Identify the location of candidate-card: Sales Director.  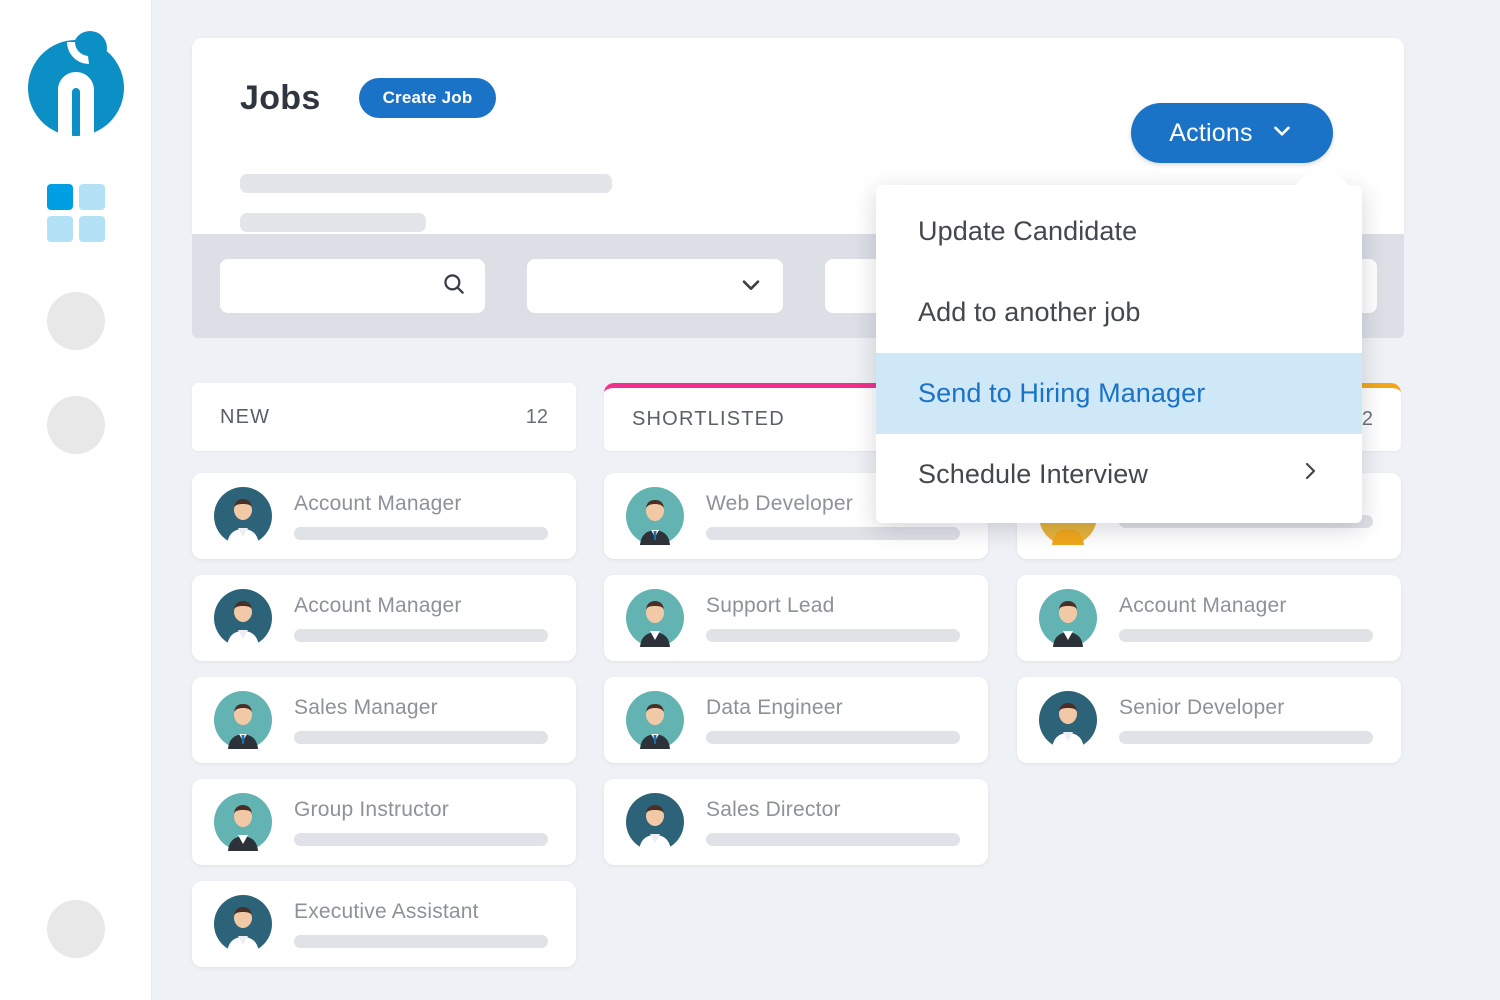
(796, 822).